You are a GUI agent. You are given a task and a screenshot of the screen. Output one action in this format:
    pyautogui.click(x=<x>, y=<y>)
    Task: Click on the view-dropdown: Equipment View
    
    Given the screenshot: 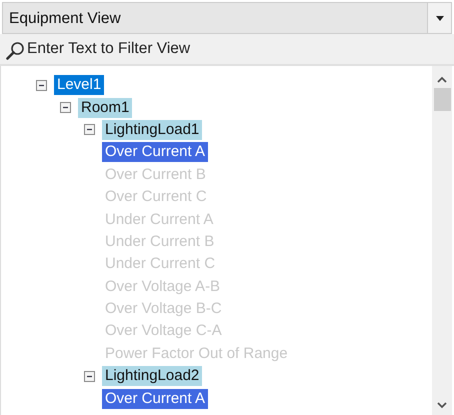 What is the action you would take?
    pyautogui.click(x=227, y=18)
    